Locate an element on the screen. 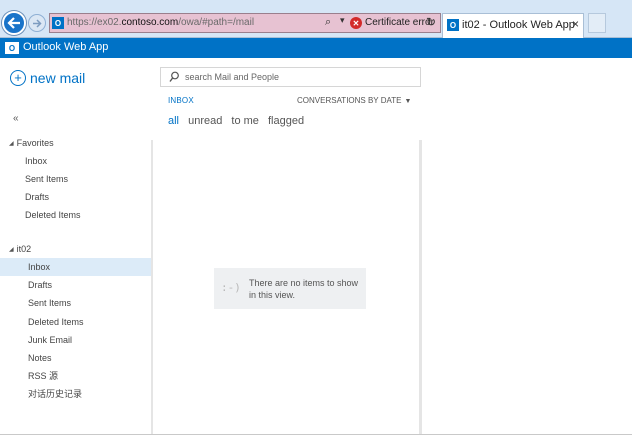 The width and height of the screenshot is (632, 438). folder-item-inbox: Inbox is located at coordinates (75, 267).